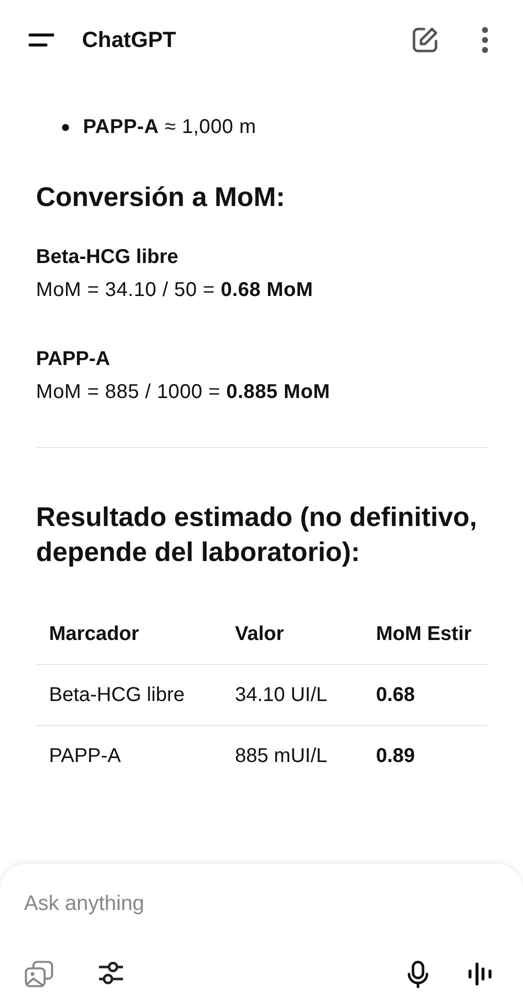 The image size is (523, 1000). I want to click on table-cell-text: 34.10 UI/L, so click(281, 695).